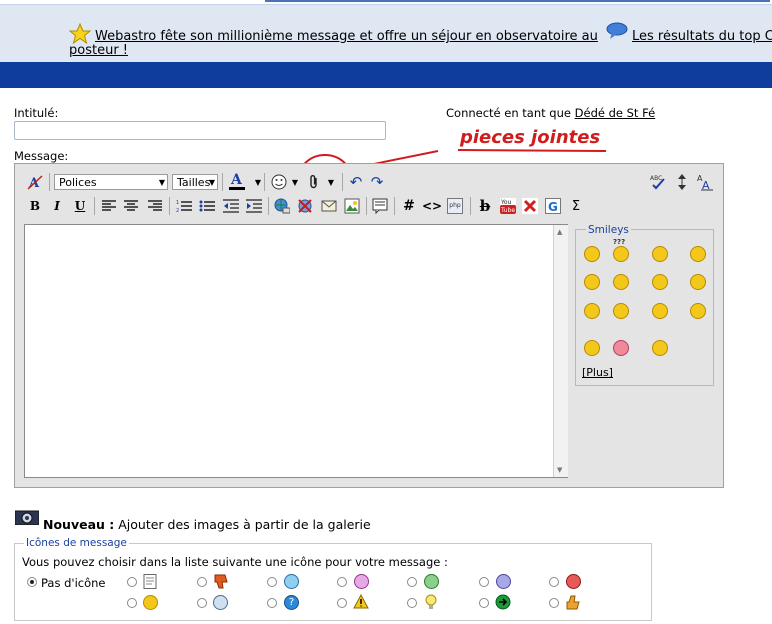 This screenshot has width=772, height=624. What do you see at coordinates (282, 206) in the screenshot?
I see `link-globe-icon` at bounding box center [282, 206].